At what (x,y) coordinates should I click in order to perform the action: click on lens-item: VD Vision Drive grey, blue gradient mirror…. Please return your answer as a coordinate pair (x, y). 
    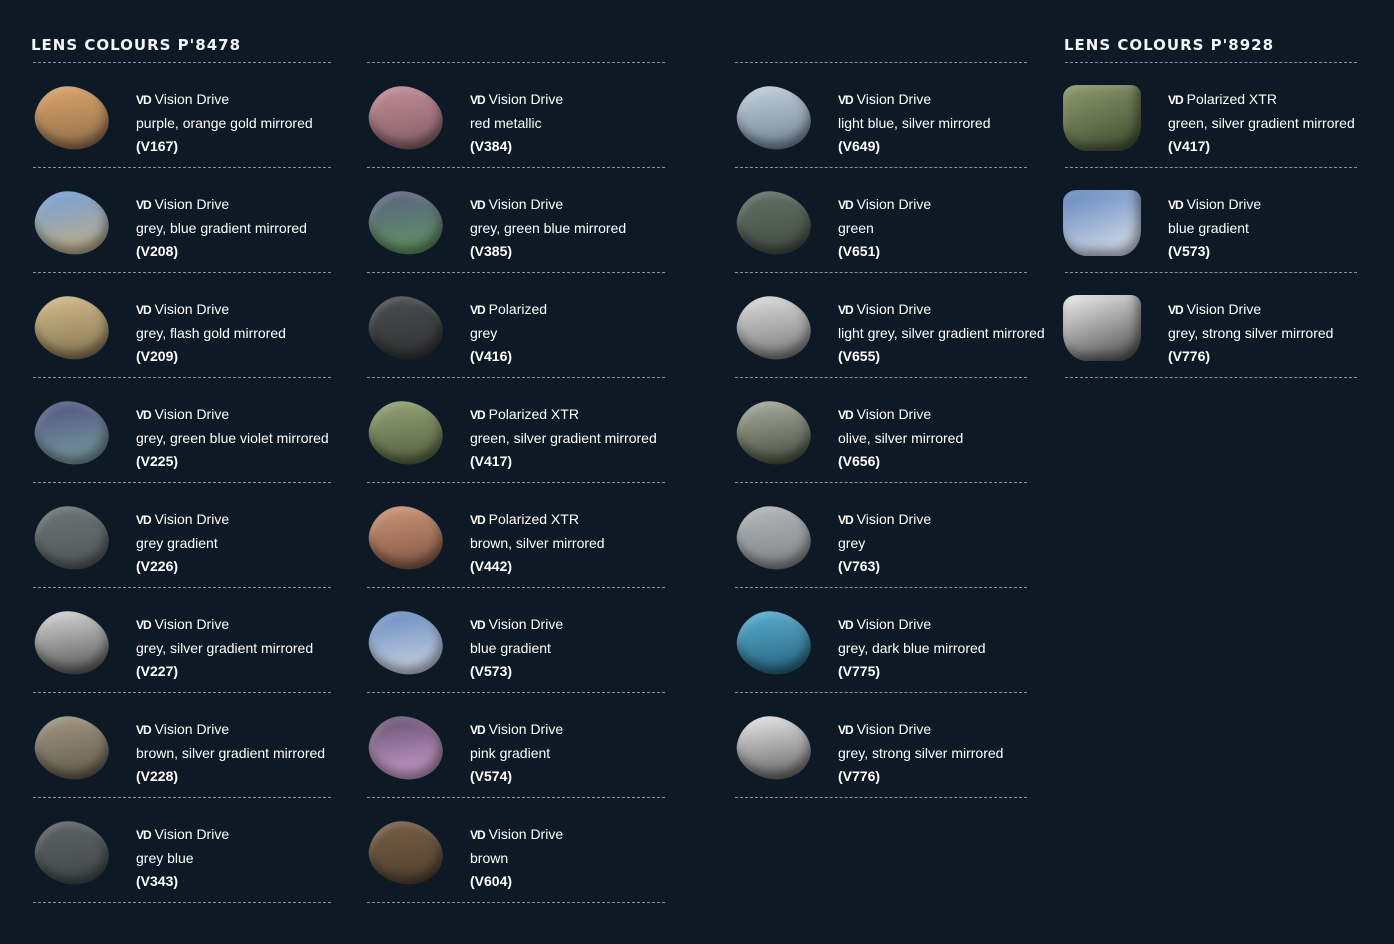
    Looking at the image, I should click on (180, 220).